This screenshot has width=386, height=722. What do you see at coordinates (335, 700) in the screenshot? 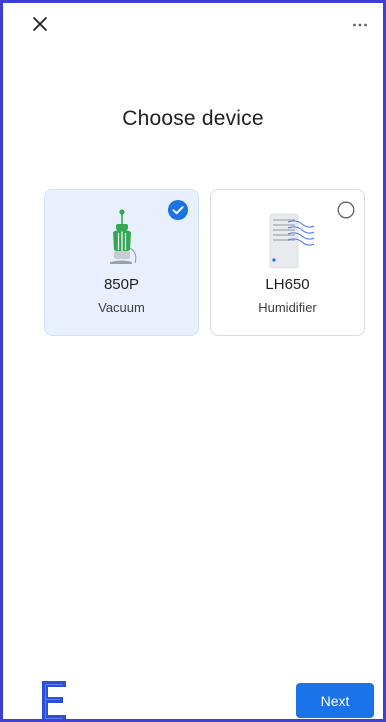
I see `next-button: Next` at bounding box center [335, 700].